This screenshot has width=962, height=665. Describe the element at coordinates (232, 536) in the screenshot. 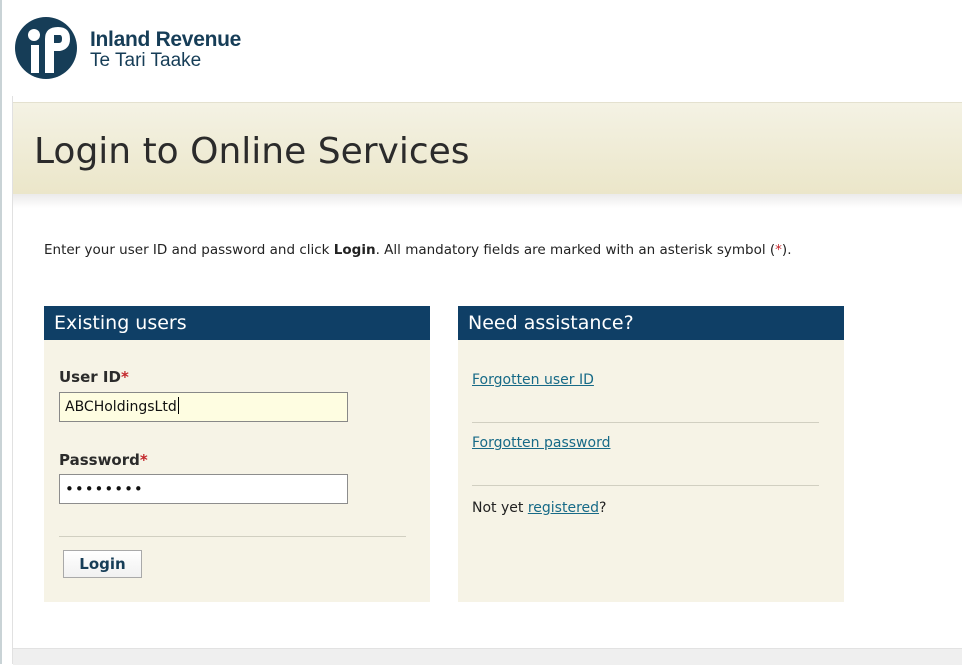

I see `existing-divider` at that location.